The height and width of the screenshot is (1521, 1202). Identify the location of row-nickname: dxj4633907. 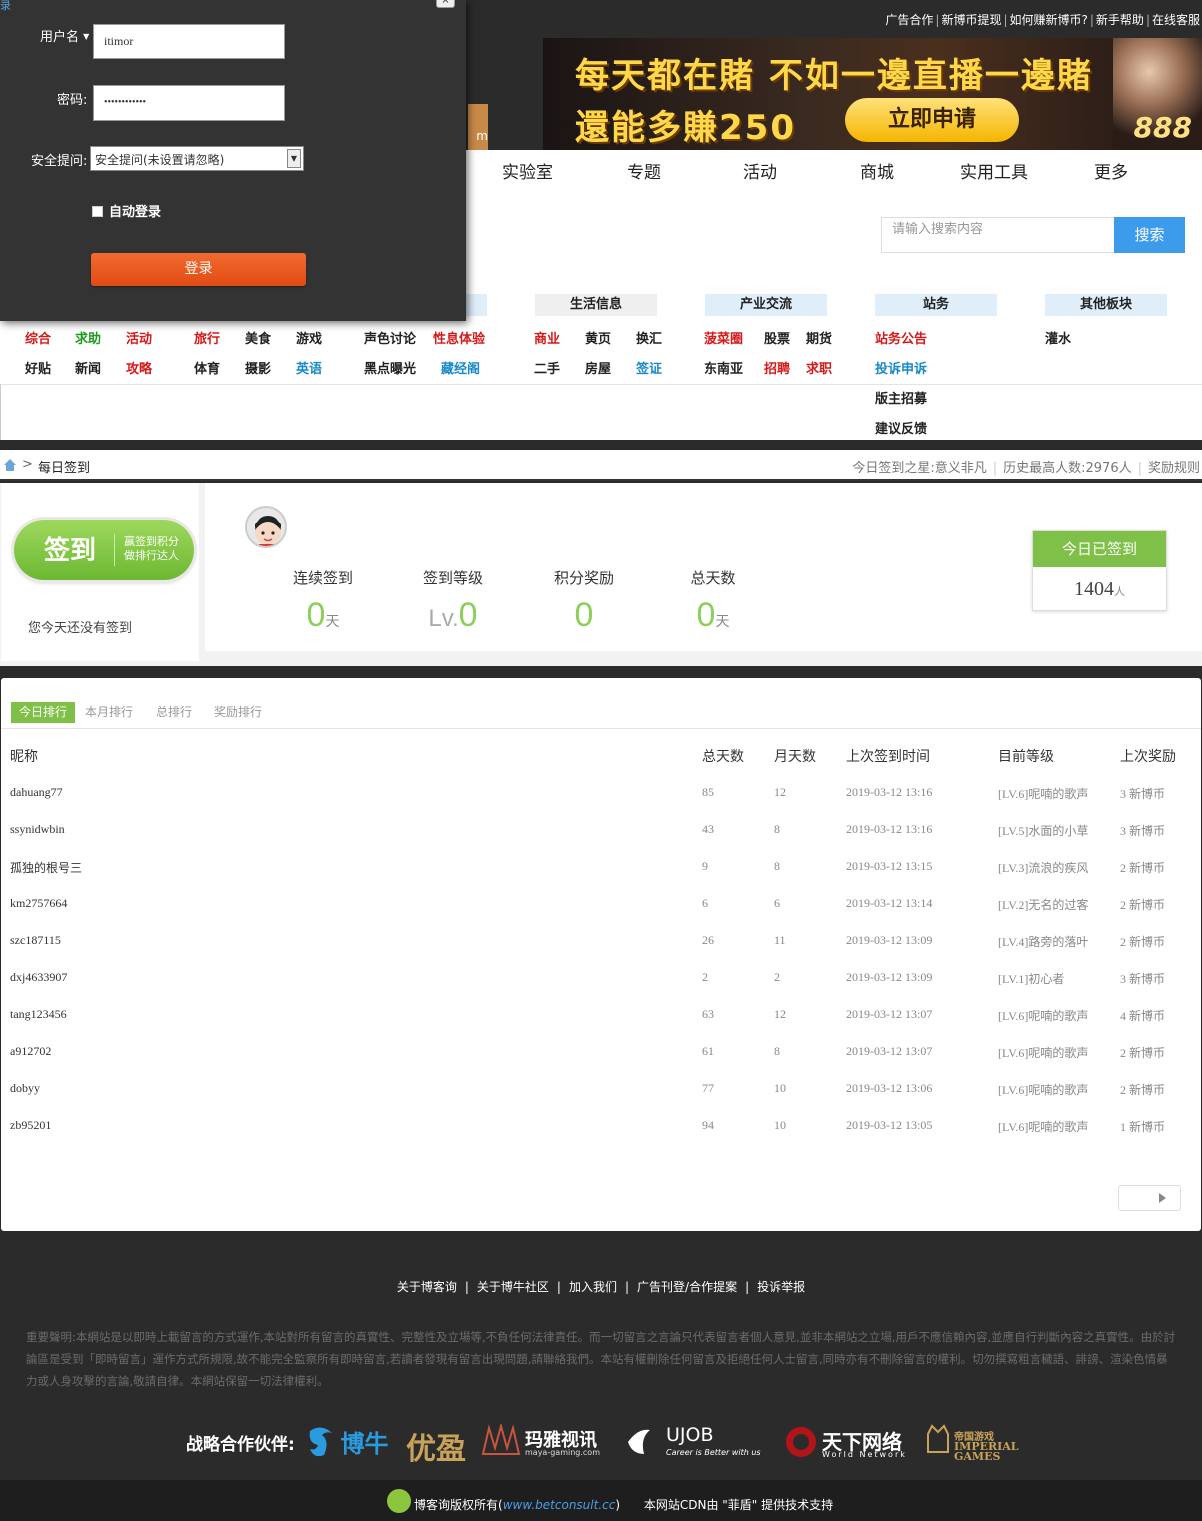
(38, 977).